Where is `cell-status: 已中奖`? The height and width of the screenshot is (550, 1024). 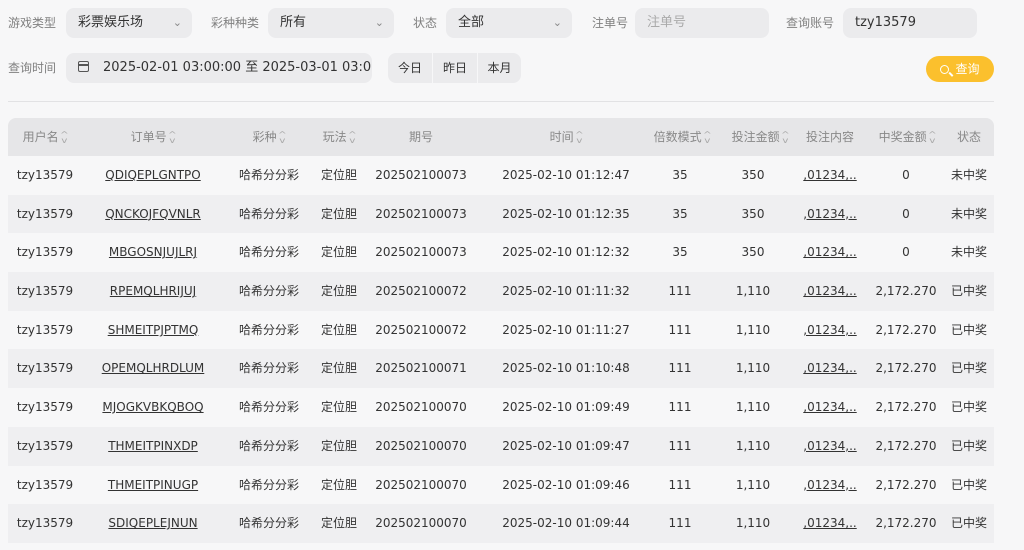 cell-status: 已中奖 is located at coordinates (968, 484).